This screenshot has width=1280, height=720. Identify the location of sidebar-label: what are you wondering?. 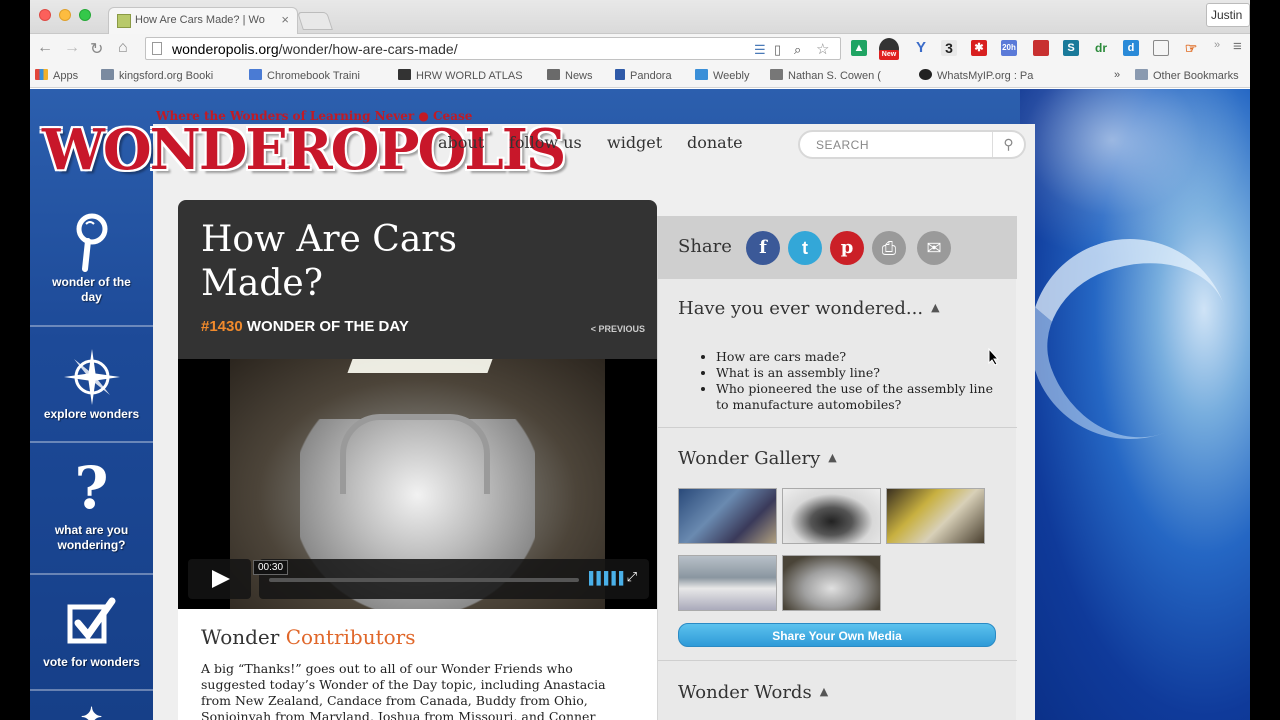
(91, 537).